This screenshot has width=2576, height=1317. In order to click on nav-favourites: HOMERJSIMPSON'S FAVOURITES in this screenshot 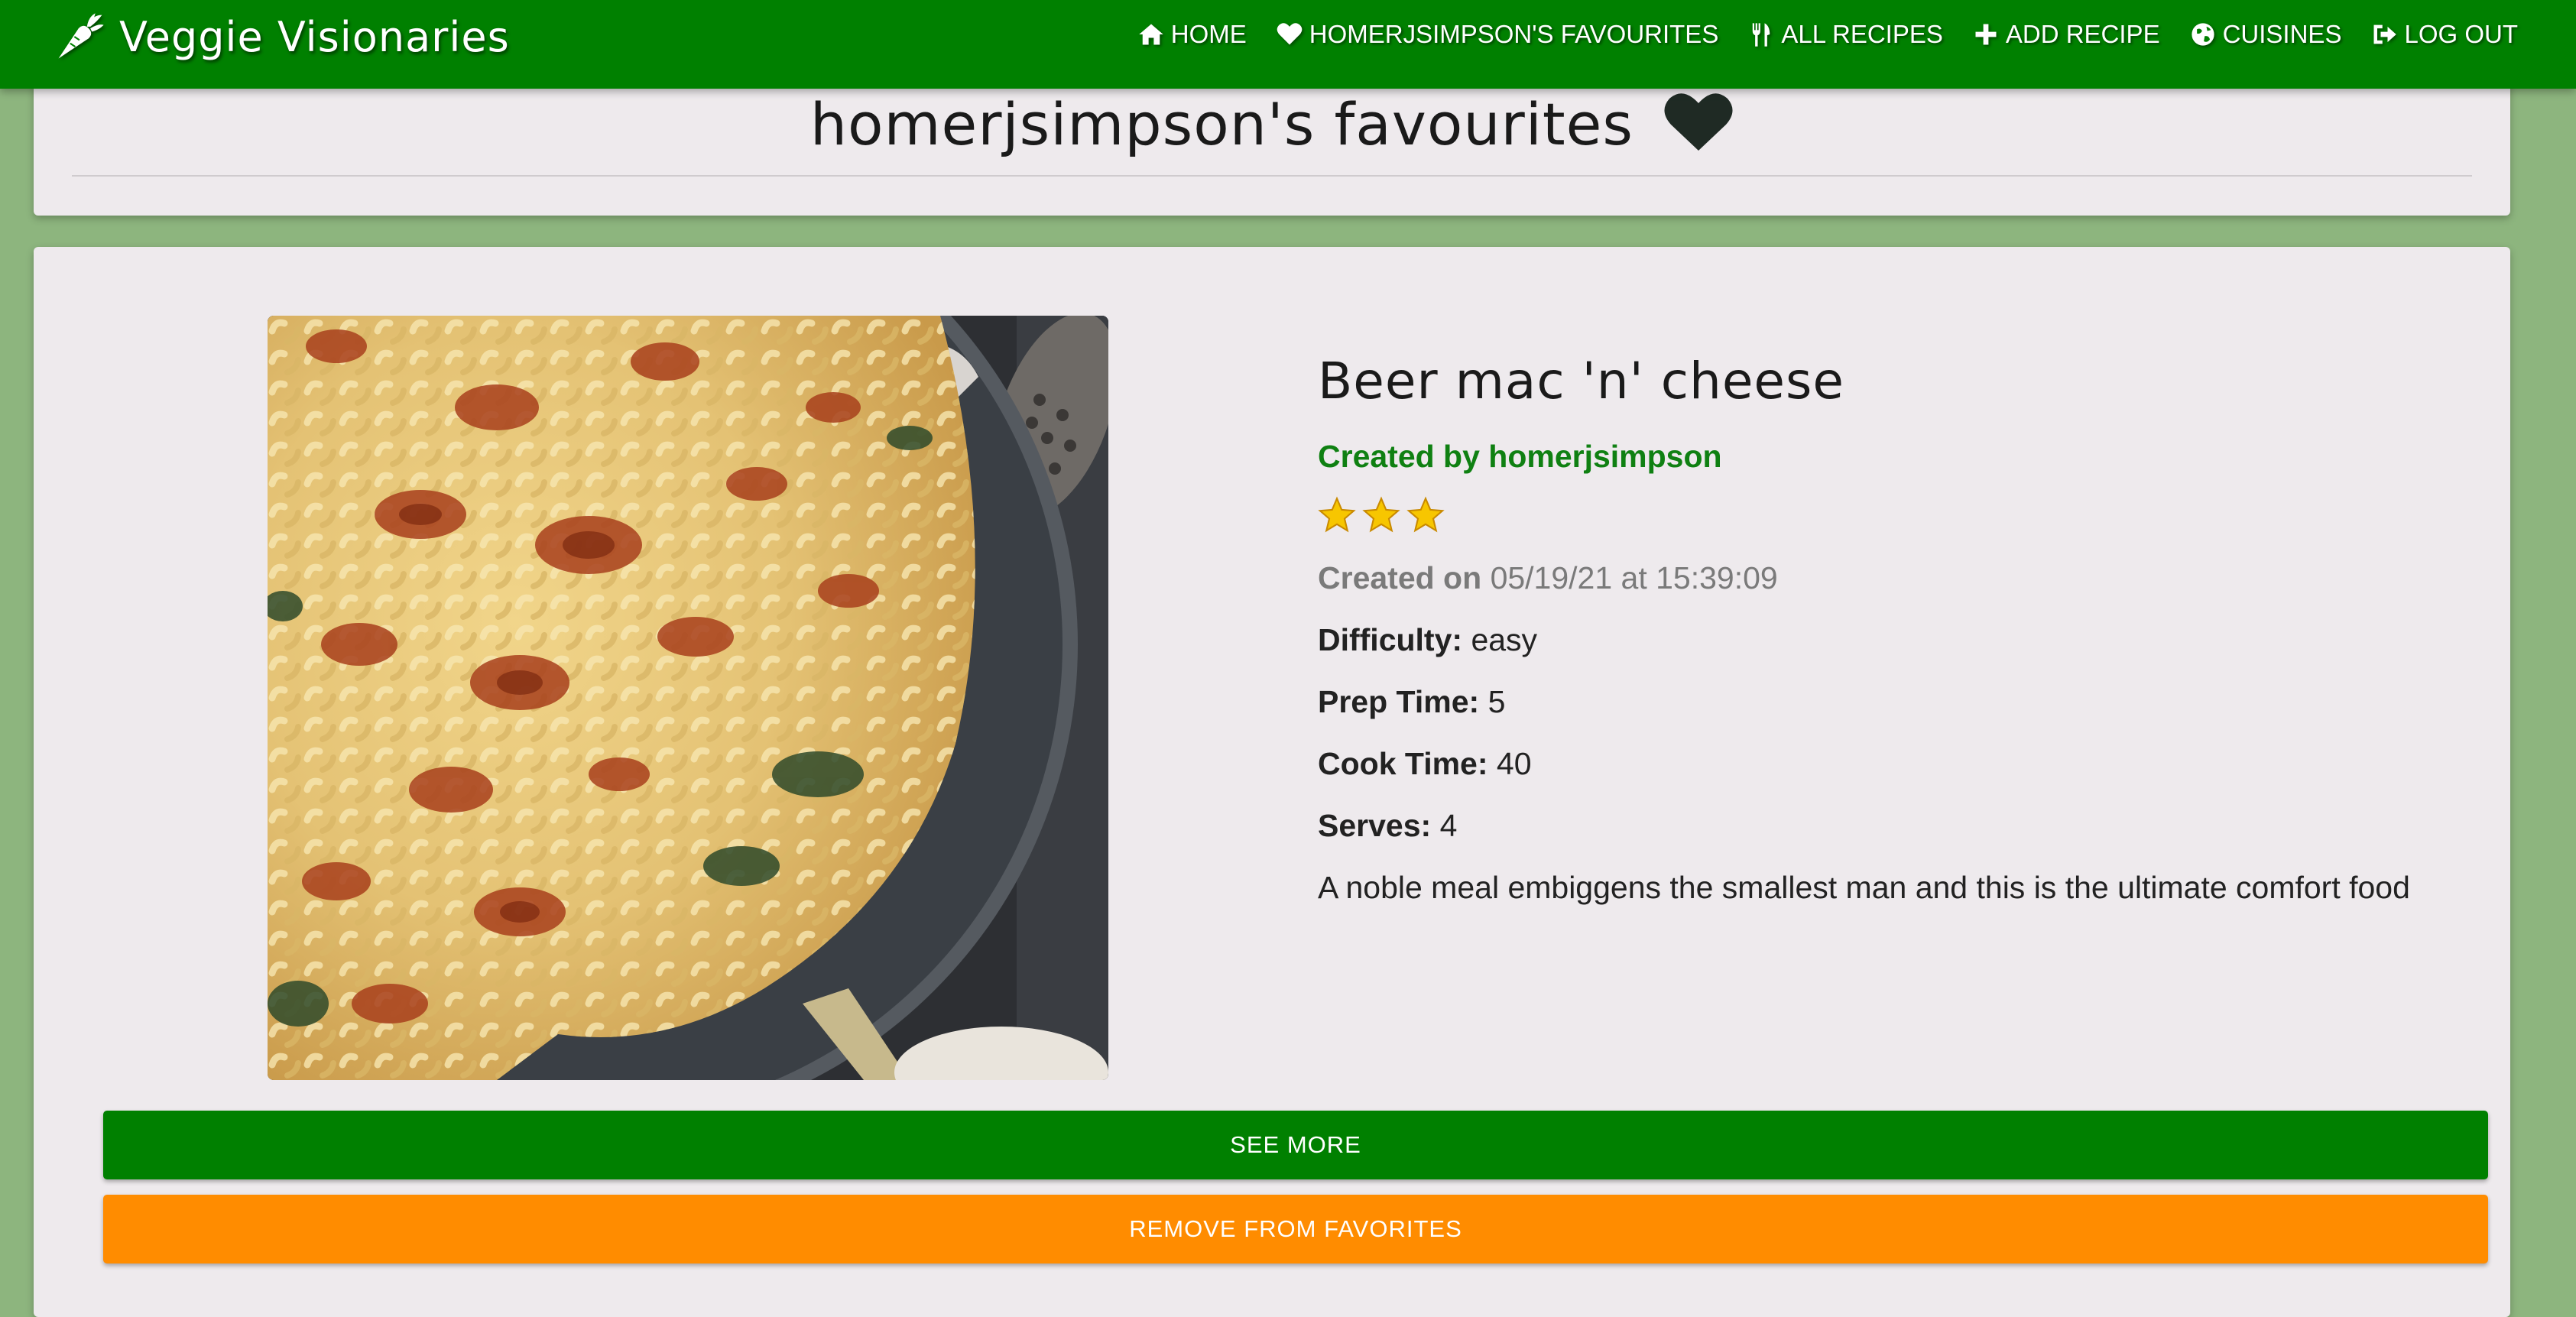, I will do `click(1497, 35)`.